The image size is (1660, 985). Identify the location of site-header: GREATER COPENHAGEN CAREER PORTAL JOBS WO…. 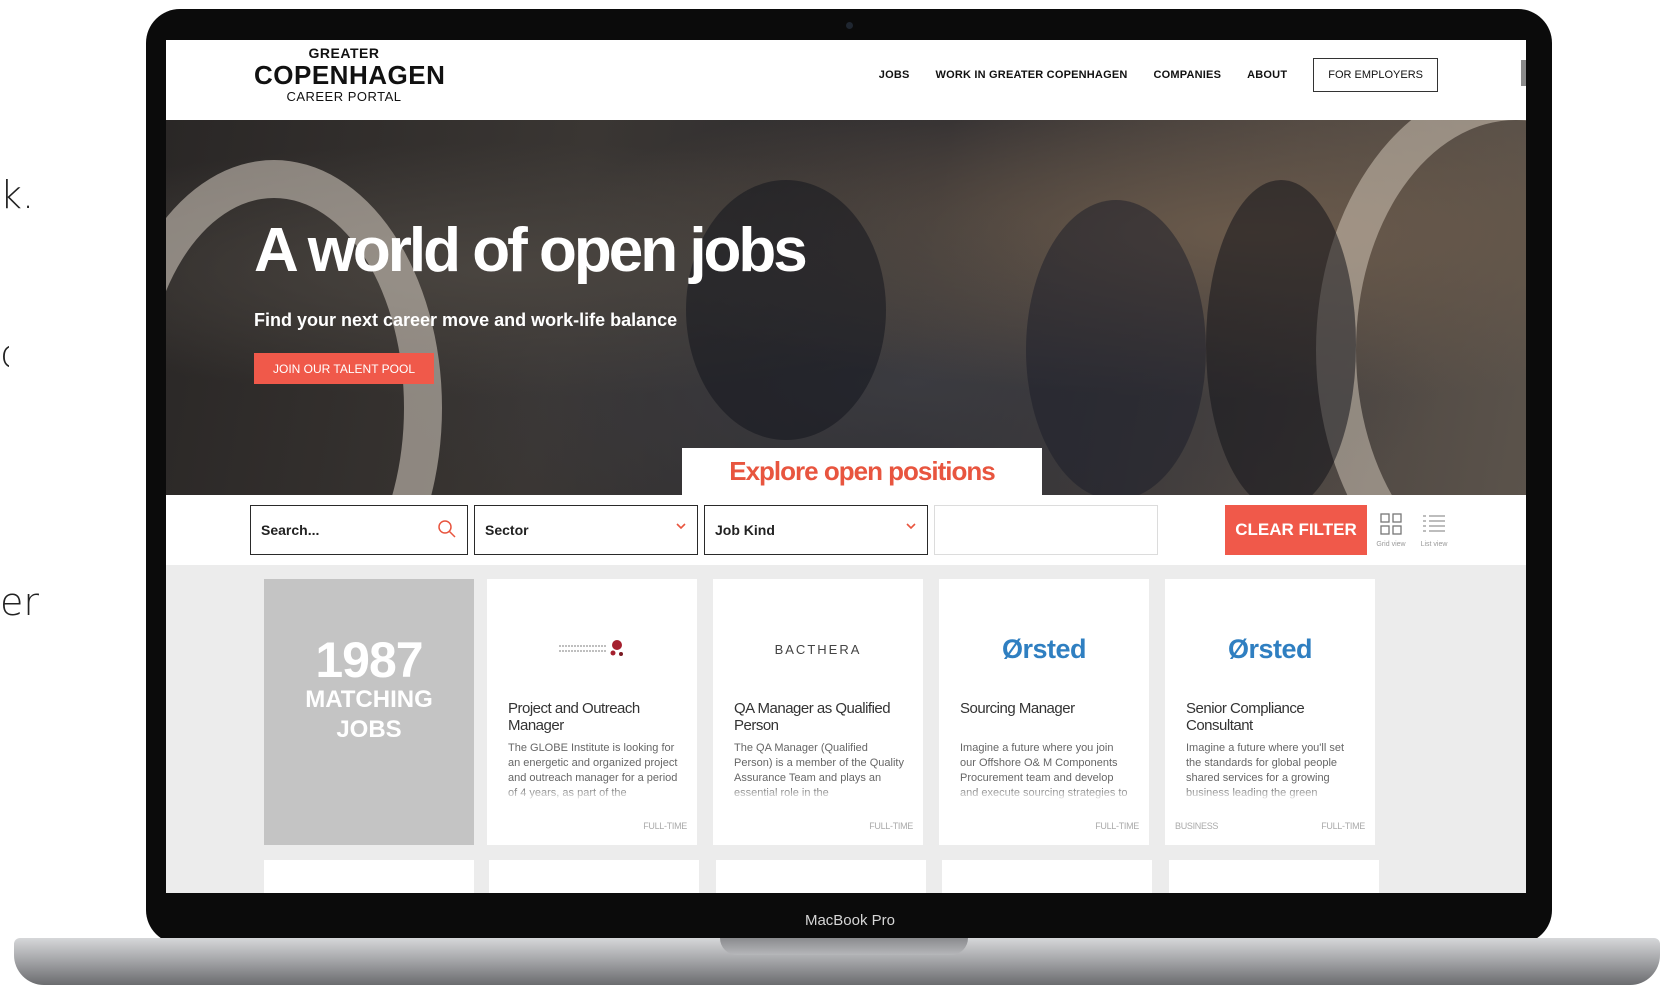
(846, 80).